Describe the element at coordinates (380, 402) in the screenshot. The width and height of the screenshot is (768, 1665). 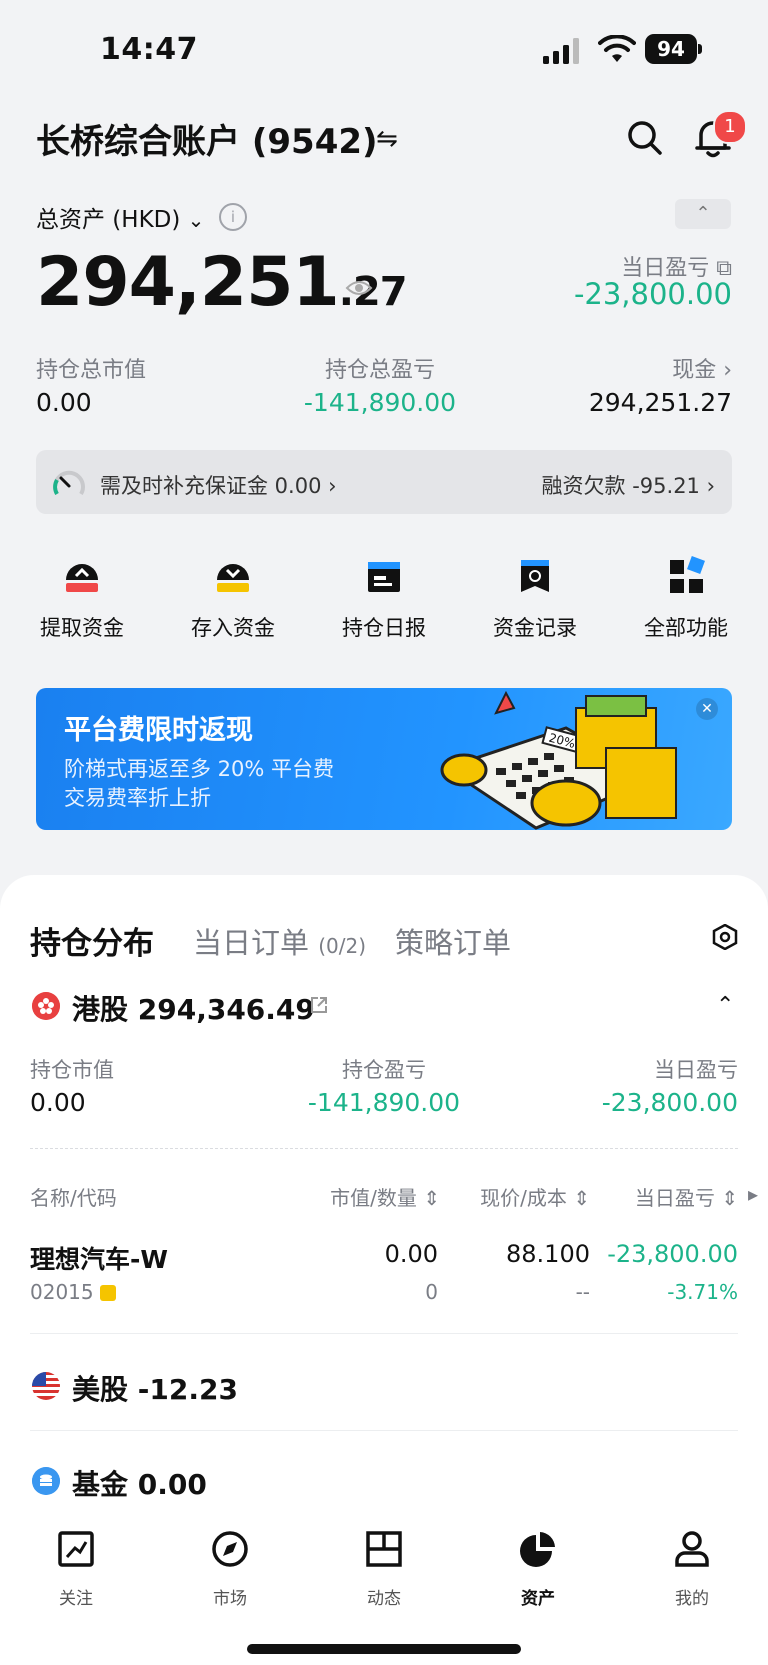
I see `stat-value-total-pl: -141,890.00` at that location.